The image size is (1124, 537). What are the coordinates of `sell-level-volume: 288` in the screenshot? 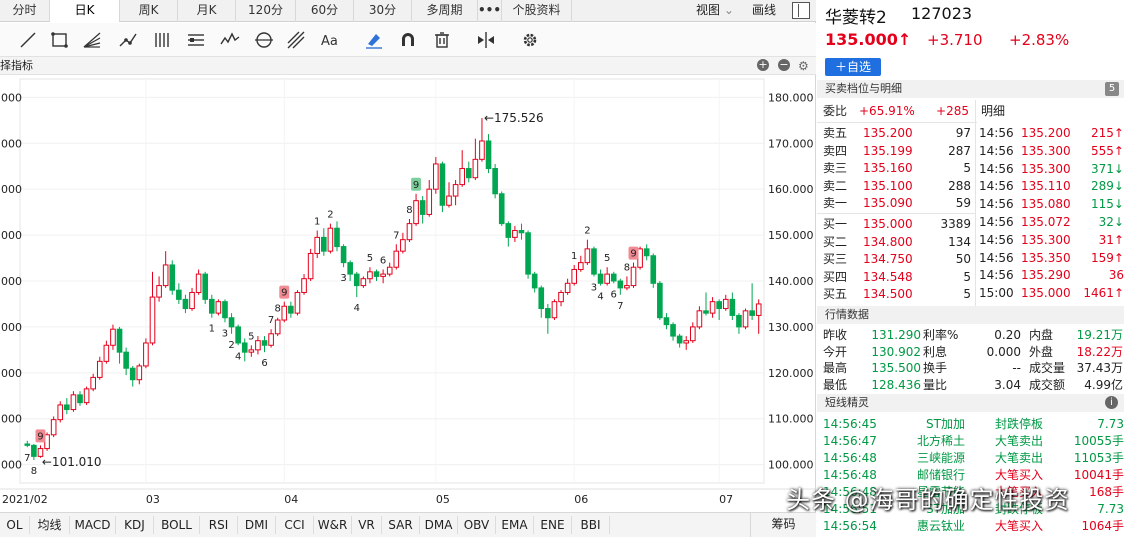 It's located at (959, 185).